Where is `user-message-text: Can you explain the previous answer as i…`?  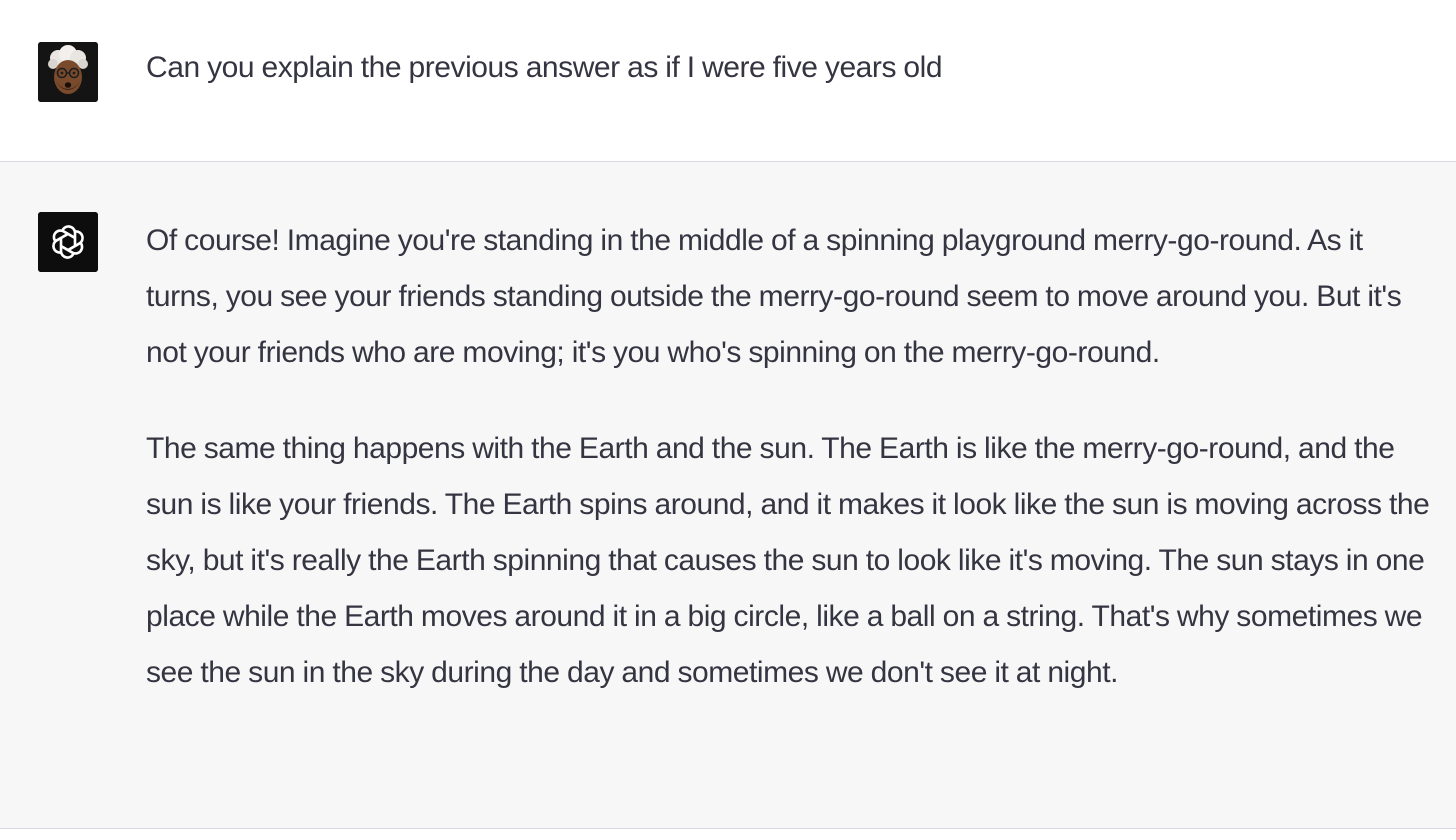
user-message-text: Can you explain the previous answer as i… is located at coordinates (544, 67).